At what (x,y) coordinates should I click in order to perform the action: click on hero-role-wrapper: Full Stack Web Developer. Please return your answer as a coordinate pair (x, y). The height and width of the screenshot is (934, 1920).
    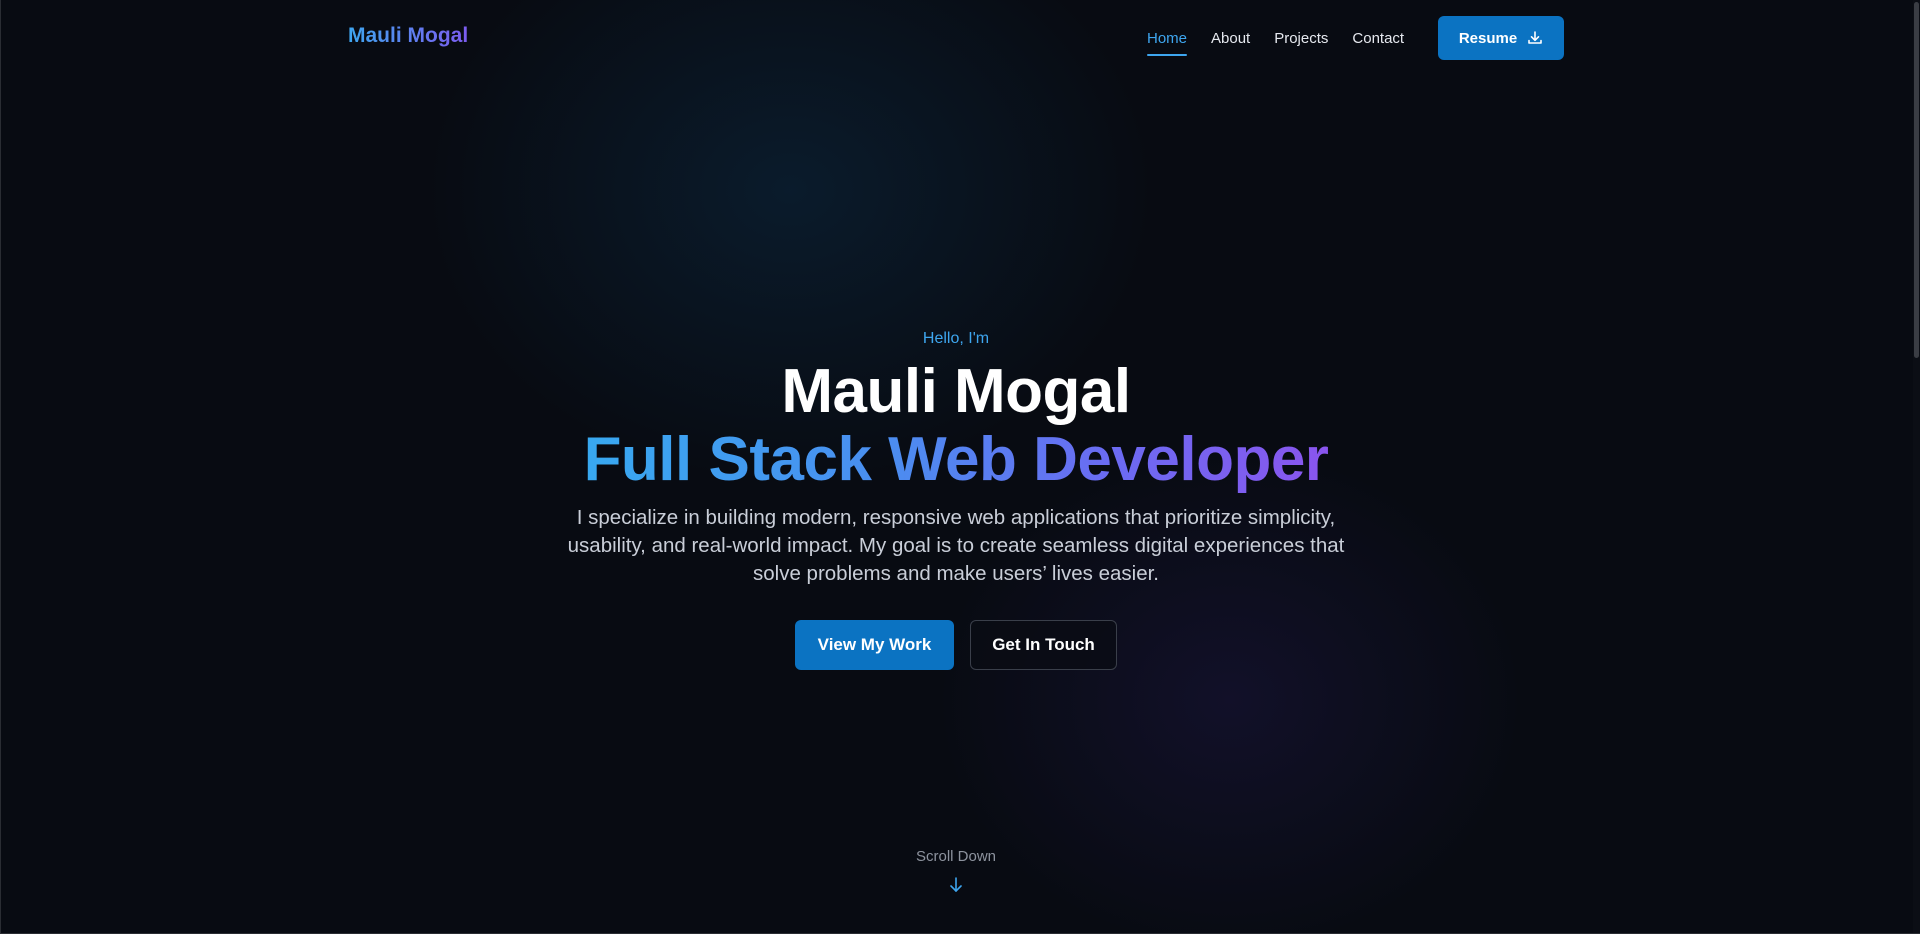
    Looking at the image, I should click on (956, 459).